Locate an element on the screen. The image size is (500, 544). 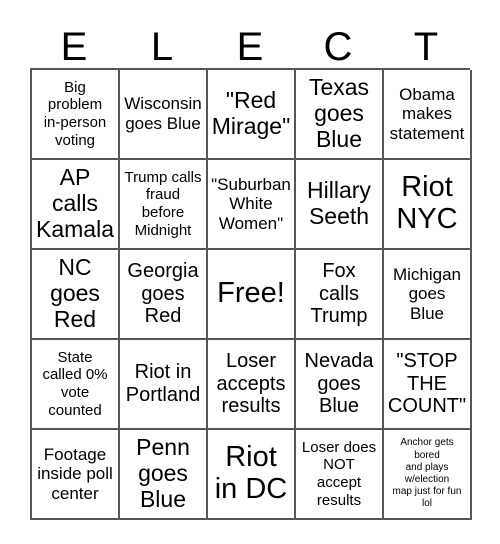
bingo-cell-r5c3: Riot in DC is located at coordinates (252, 475).